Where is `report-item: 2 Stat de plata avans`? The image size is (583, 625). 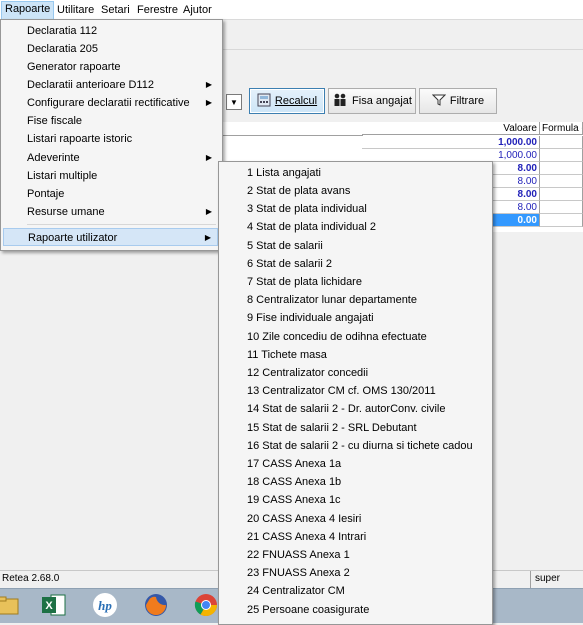
report-item: 2 Stat de plata avans is located at coordinates (285, 191).